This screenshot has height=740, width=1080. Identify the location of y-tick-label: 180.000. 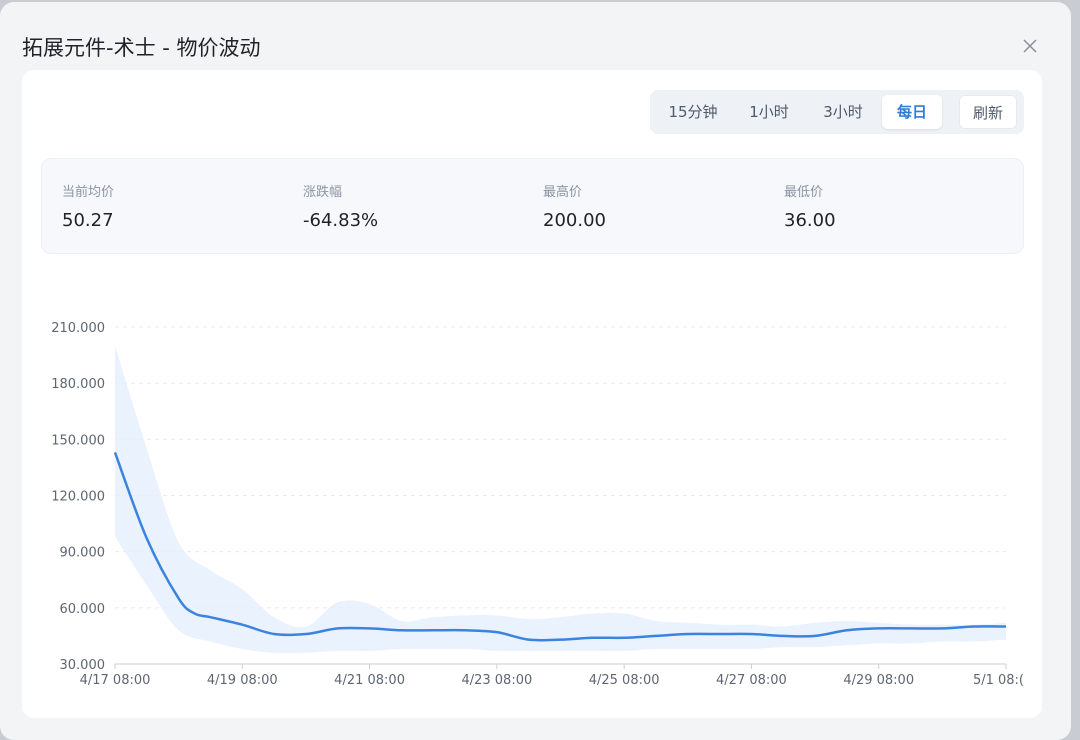
(78, 384).